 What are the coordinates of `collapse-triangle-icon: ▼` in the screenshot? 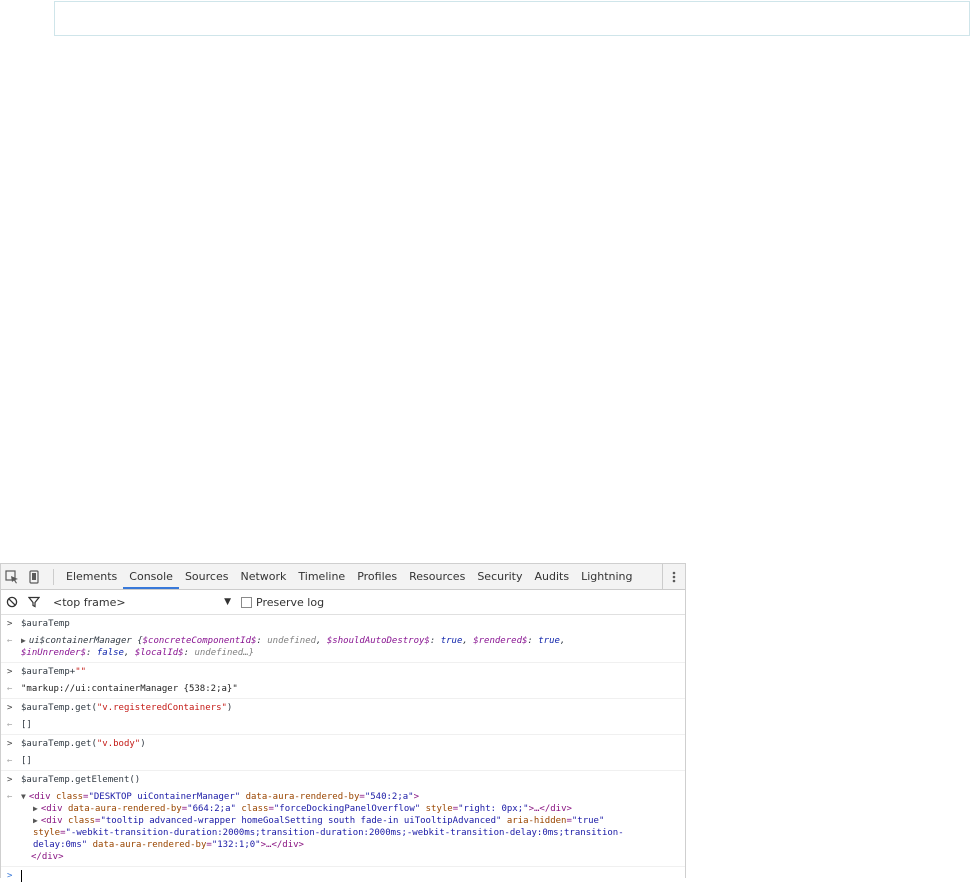 It's located at (23, 796).